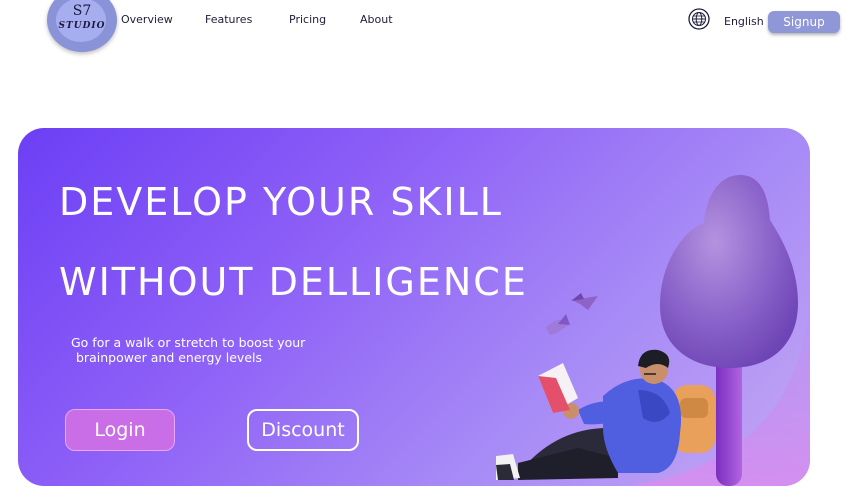 The width and height of the screenshot is (855, 498). What do you see at coordinates (605, 414) in the screenshot?
I see `book-reading-person-illustration` at bounding box center [605, 414].